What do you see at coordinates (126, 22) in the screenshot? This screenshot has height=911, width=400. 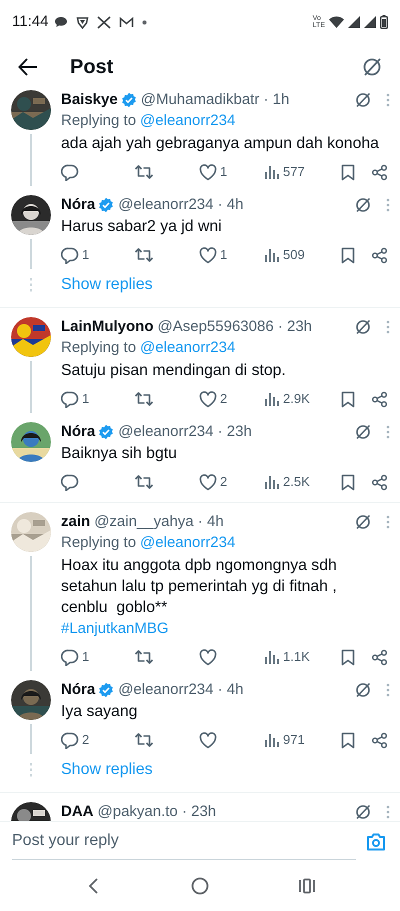 I see `mail-icon` at bounding box center [126, 22].